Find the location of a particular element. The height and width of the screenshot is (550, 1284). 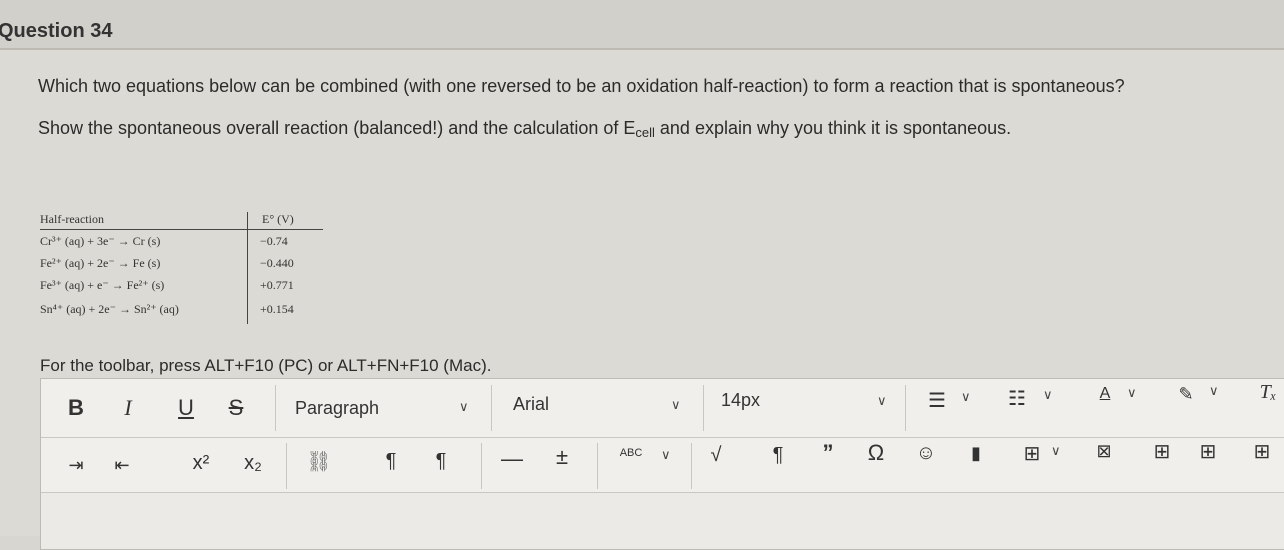

table-delete-icon: ⊠ is located at coordinates (1104, 451).